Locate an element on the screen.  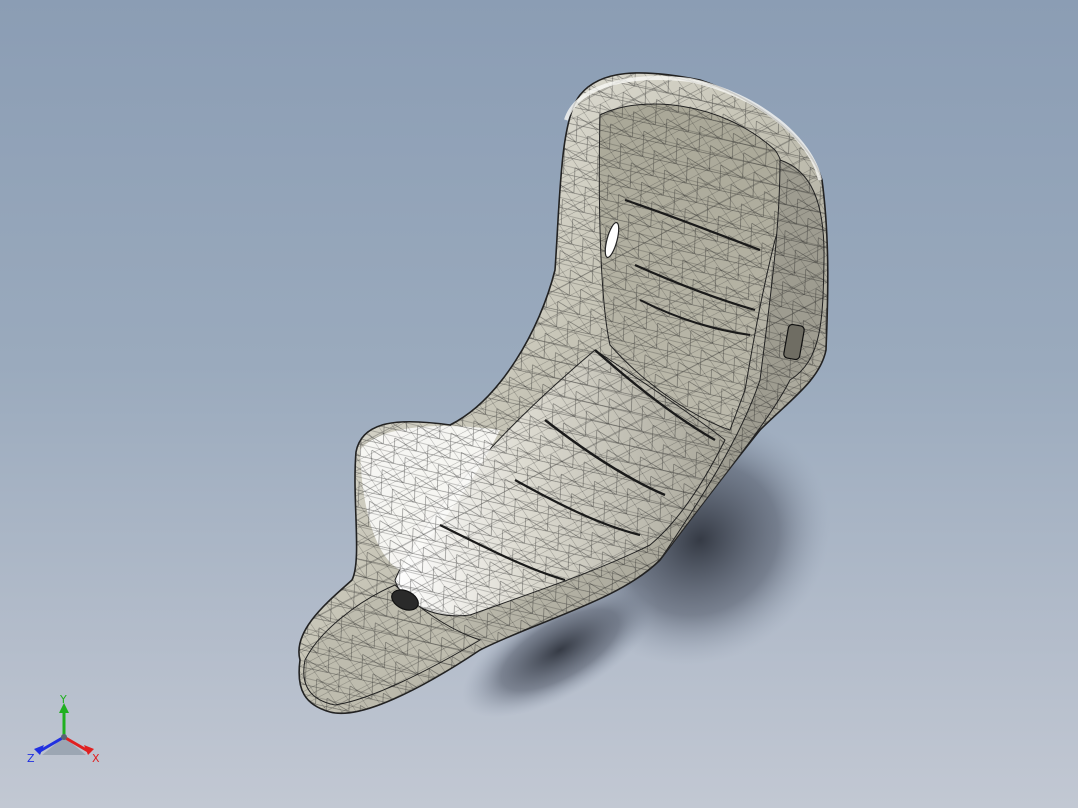
x-axis-label: X is located at coordinates (96, 758).